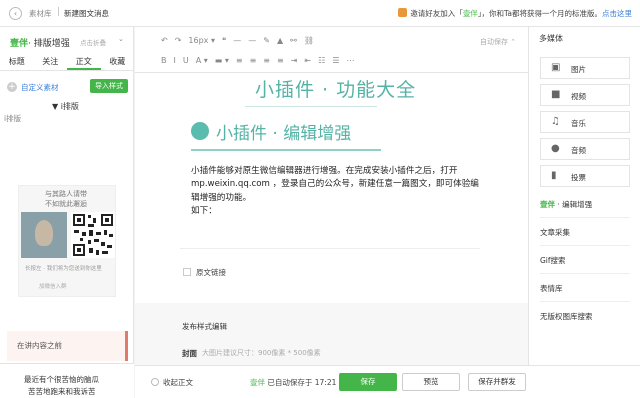 Image resolution: width=640 pixels, height=398 pixels. I want to click on toolbar-row2-button-7: ≡, so click(266, 60).